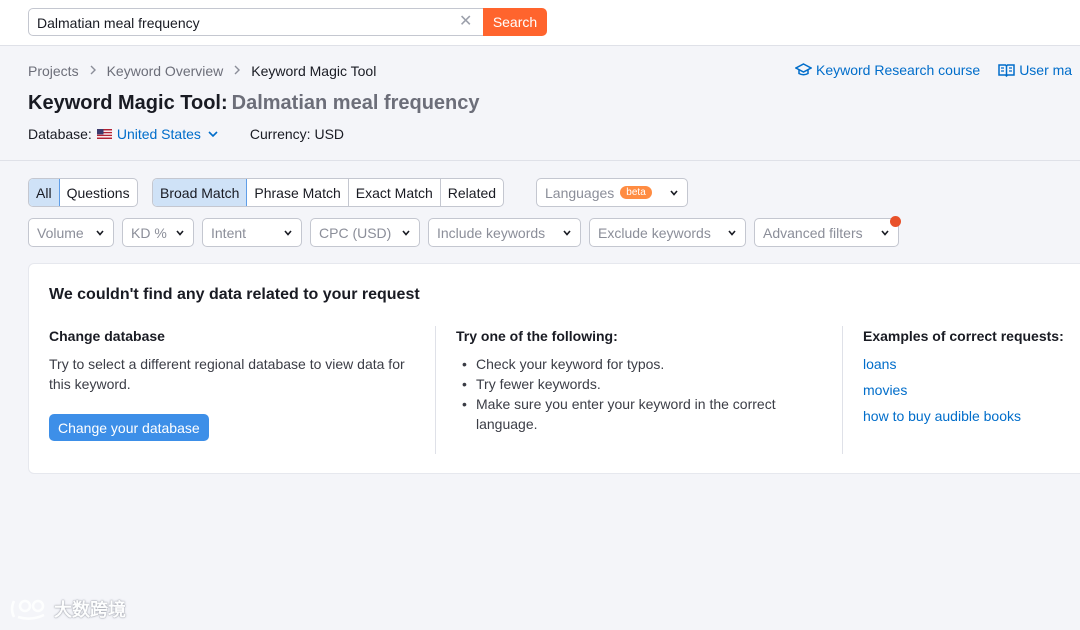  What do you see at coordinates (355, 232) in the screenshot?
I see `cpc-label: CPC (USD)` at bounding box center [355, 232].